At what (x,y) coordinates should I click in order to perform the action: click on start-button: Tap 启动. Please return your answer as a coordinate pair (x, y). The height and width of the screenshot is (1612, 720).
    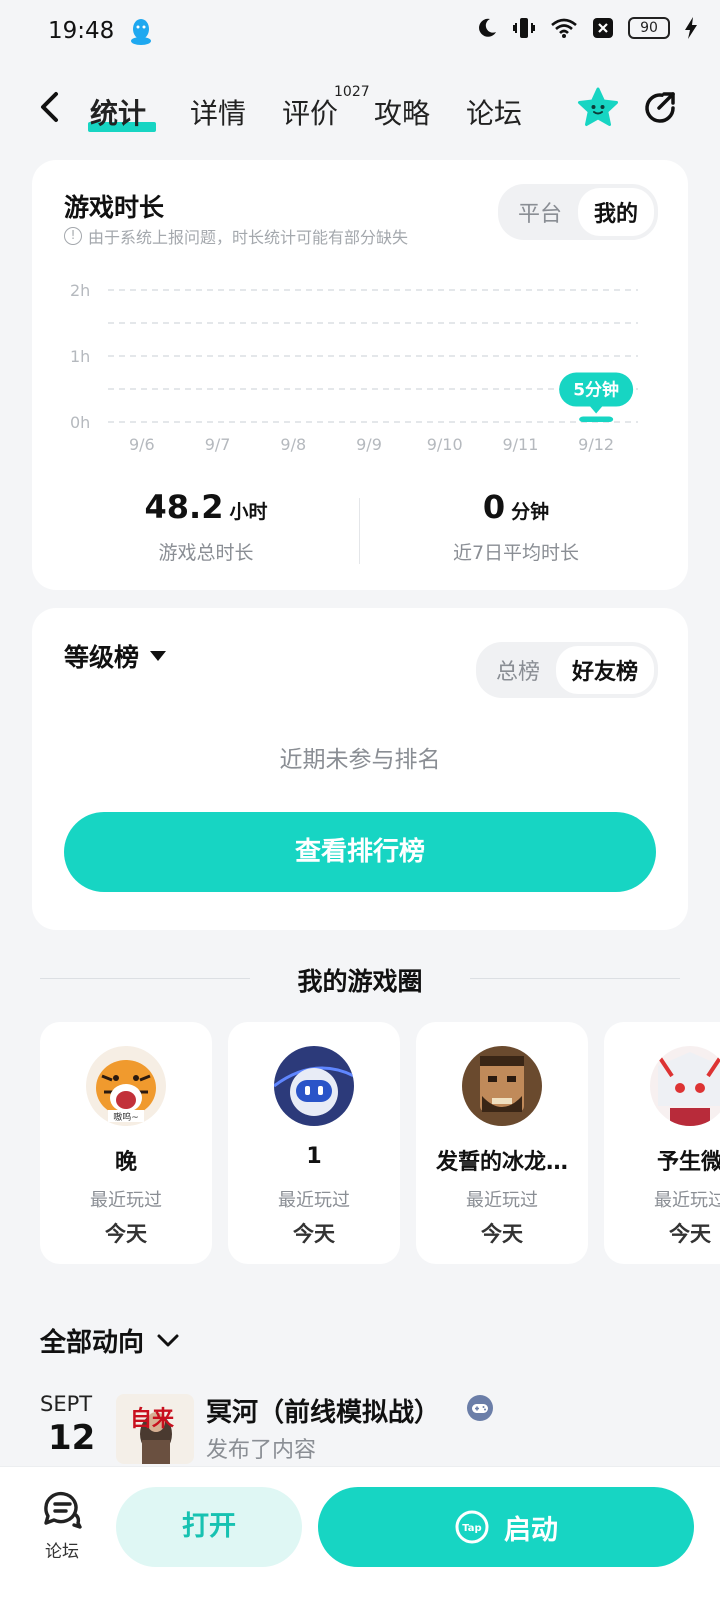
    Looking at the image, I should click on (506, 1527).